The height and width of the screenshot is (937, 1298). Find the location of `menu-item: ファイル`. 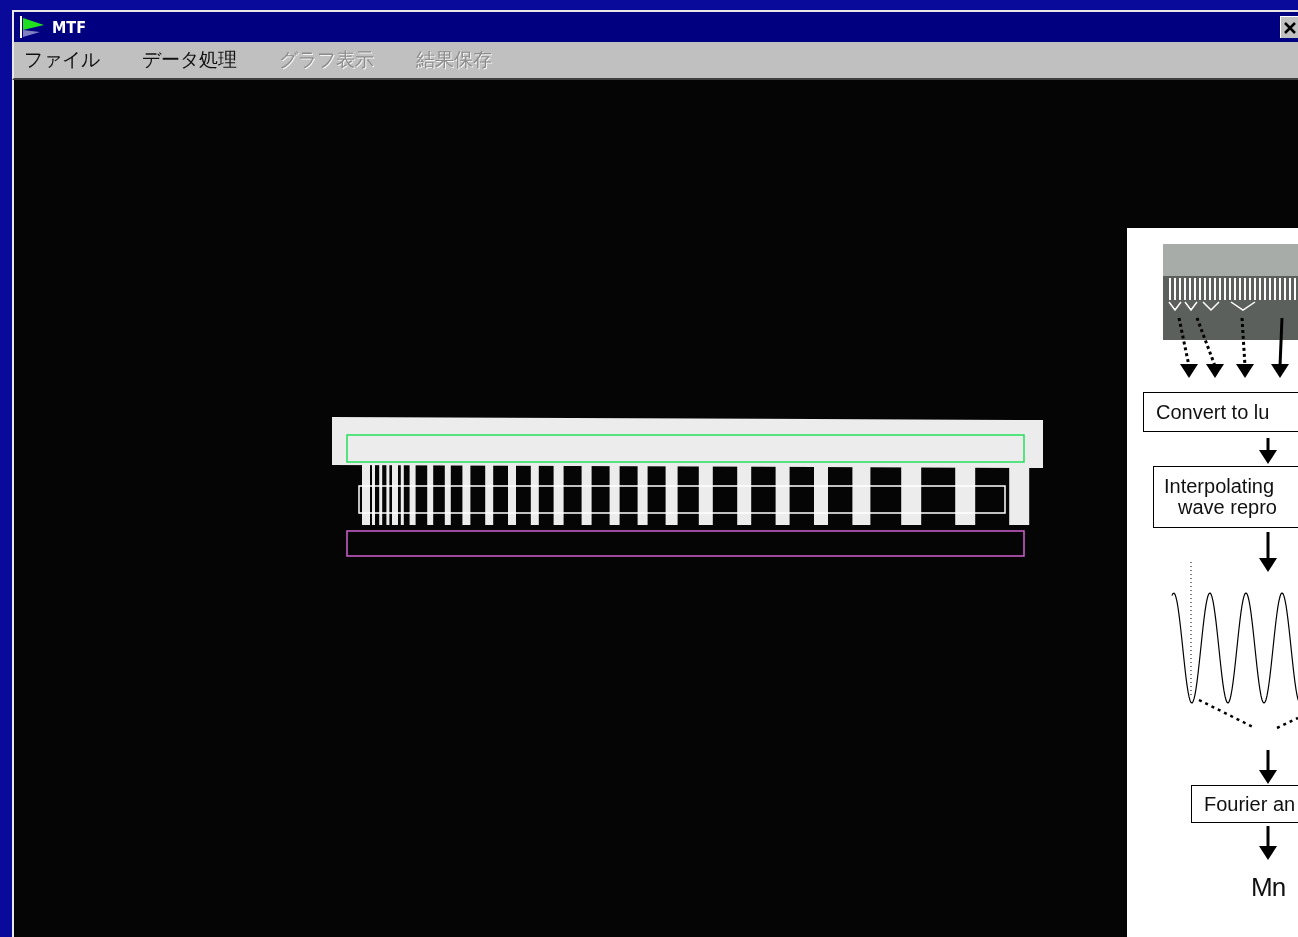

menu-item: ファイル is located at coordinates (62, 60).